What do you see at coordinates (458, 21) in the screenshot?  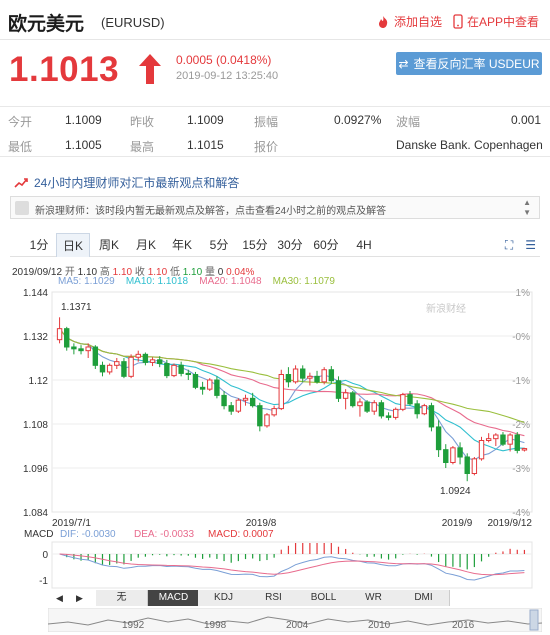 I see `phone-icon` at bounding box center [458, 21].